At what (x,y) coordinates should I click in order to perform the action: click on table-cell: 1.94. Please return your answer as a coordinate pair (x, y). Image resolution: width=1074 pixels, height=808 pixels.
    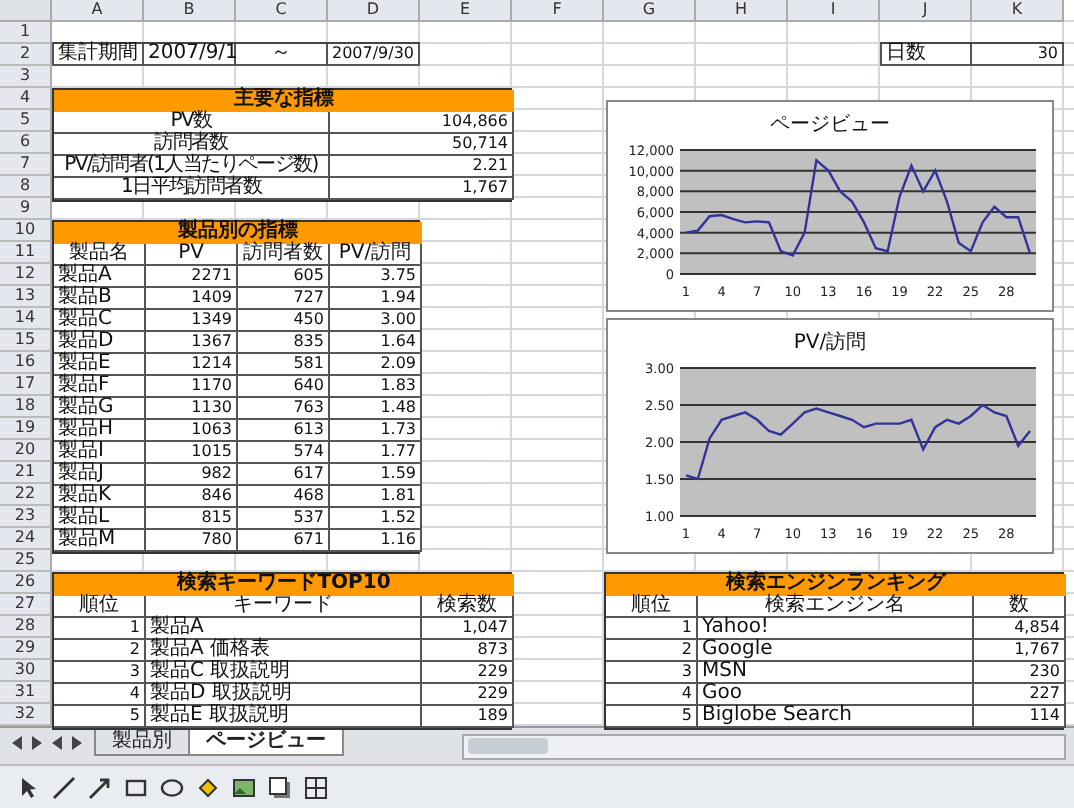
    Looking at the image, I should click on (376, 299).